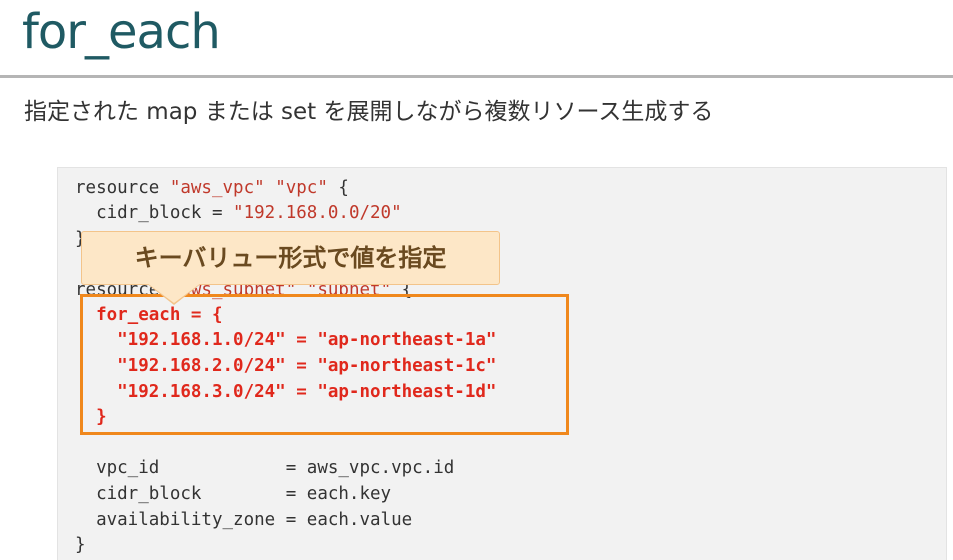 This screenshot has height=560, width=953. I want to click on code-line: cidr_block = "192.168.0.0/20", so click(238, 213).